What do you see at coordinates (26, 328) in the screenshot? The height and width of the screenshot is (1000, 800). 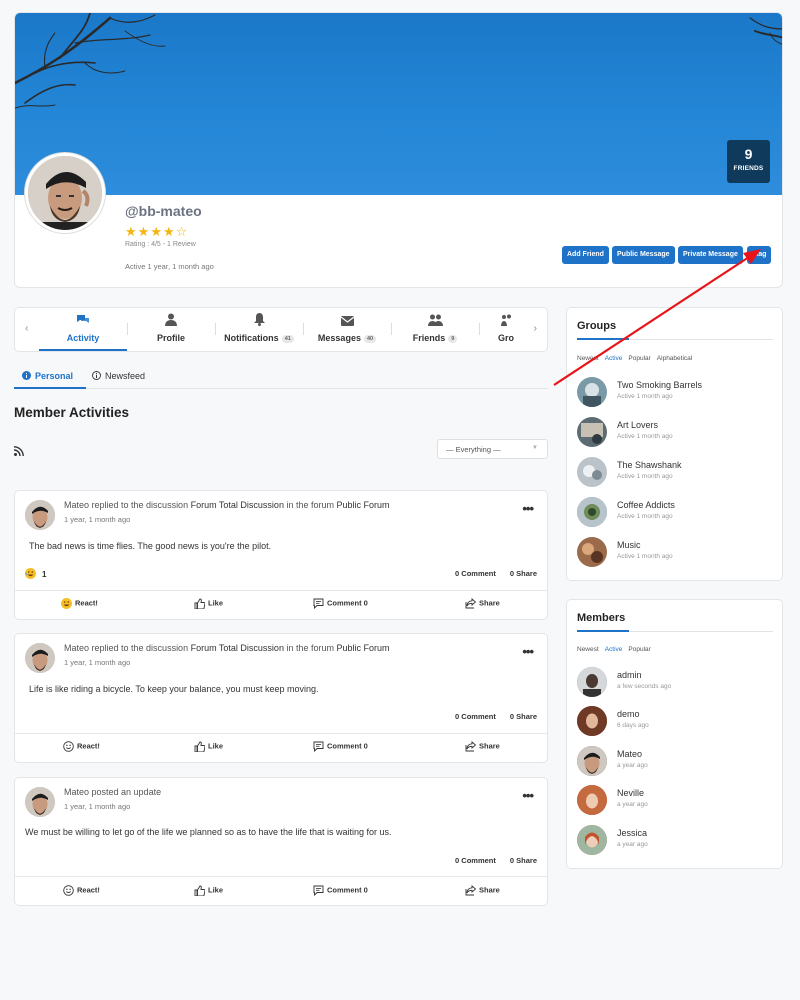 I see `chevron-left-icon: ‹` at bounding box center [26, 328].